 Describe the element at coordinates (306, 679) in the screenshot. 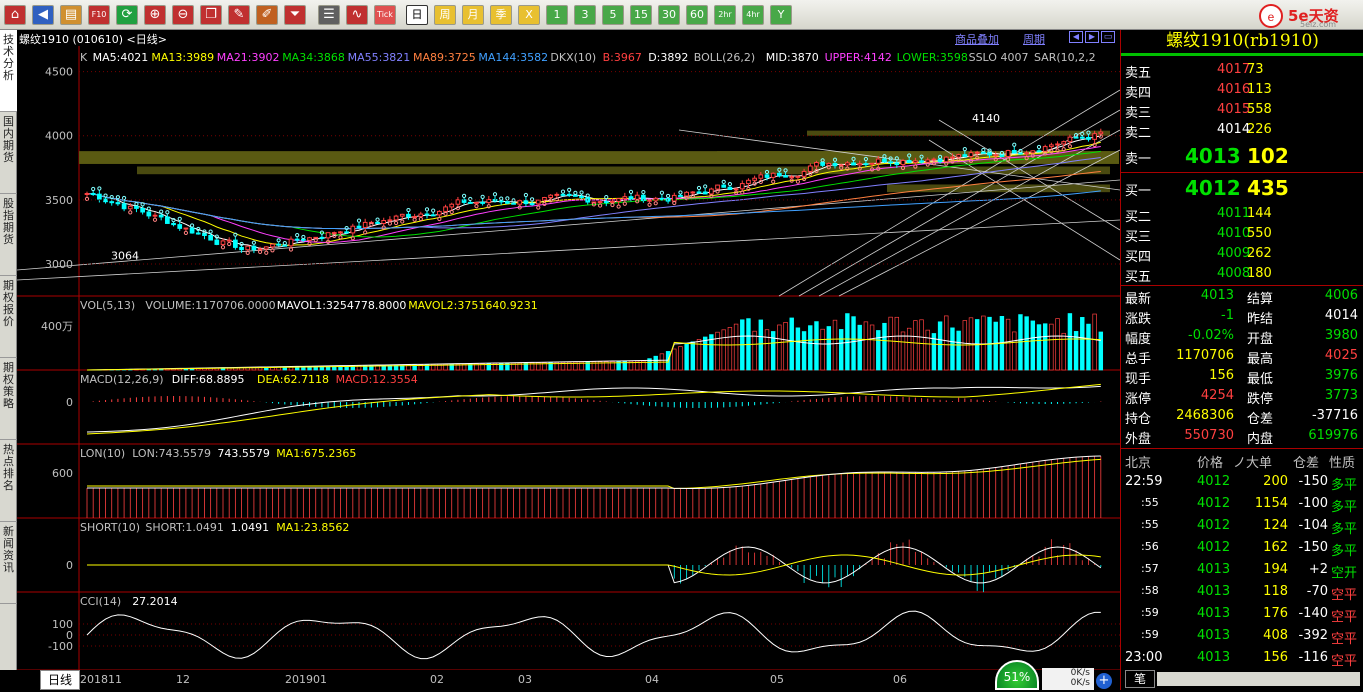

I see `x-label: 201901` at that location.